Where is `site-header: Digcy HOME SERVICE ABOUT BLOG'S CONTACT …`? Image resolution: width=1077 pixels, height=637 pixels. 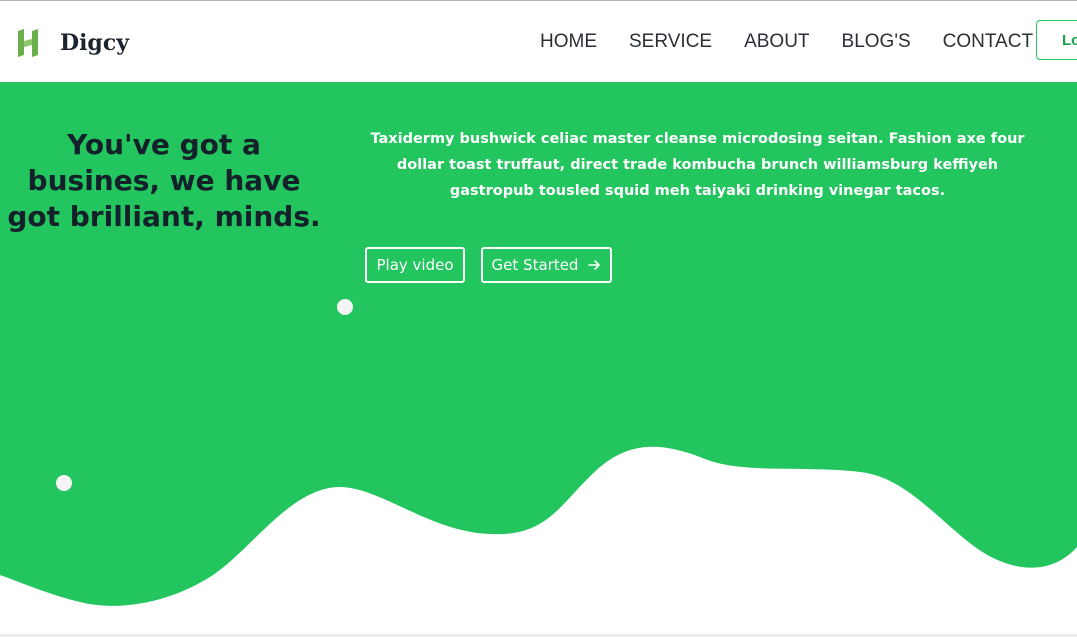 site-header: Digcy HOME SERVICE ABOUT BLOG'S CONTACT … is located at coordinates (538, 41).